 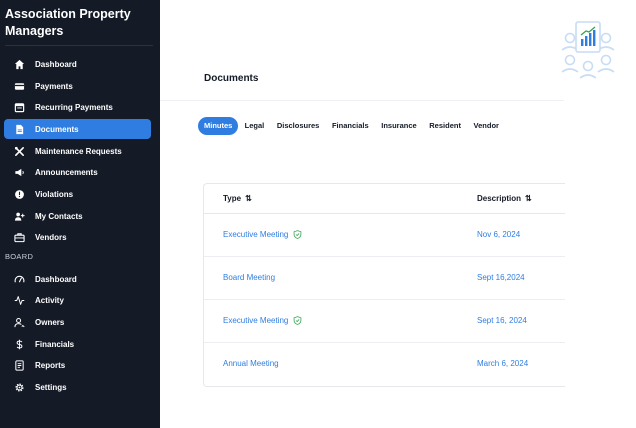 I want to click on sidebar-item-label: Announcements, so click(x=66, y=172).